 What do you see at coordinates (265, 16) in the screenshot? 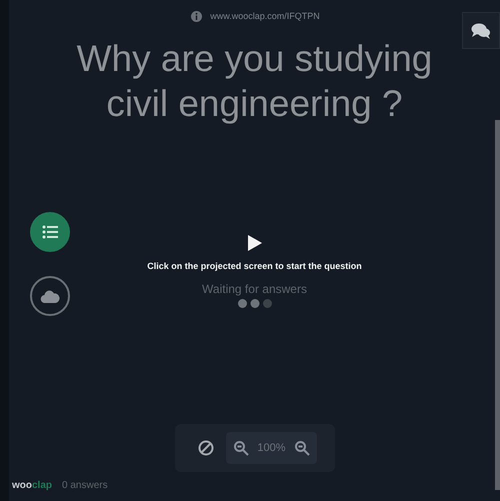
I see `session-url: www.wooclap.com/IFQTPN` at bounding box center [265, 16].